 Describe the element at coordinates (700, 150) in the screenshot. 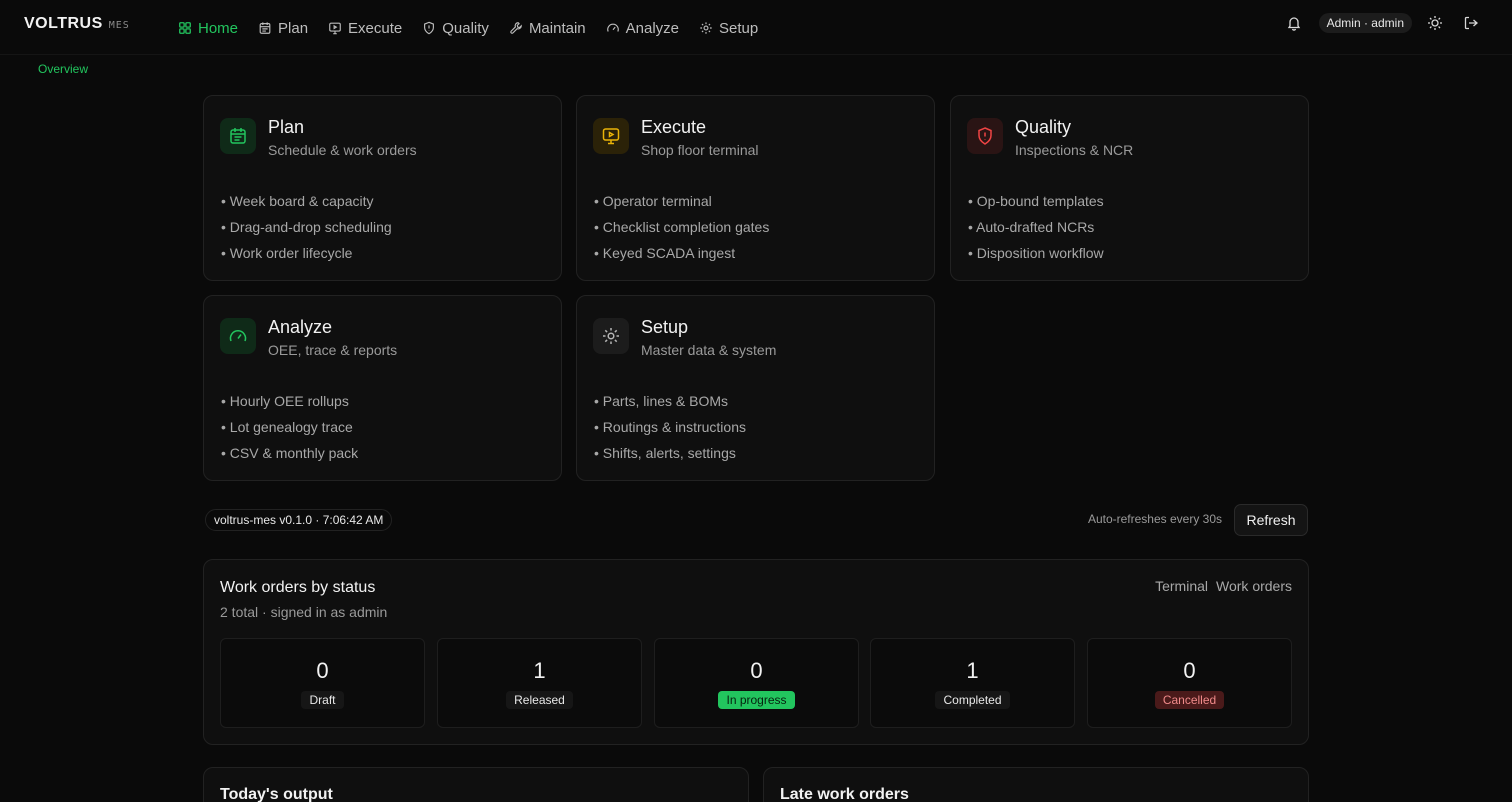

I see `module-subtitle: Shop floor terminal` at that location.